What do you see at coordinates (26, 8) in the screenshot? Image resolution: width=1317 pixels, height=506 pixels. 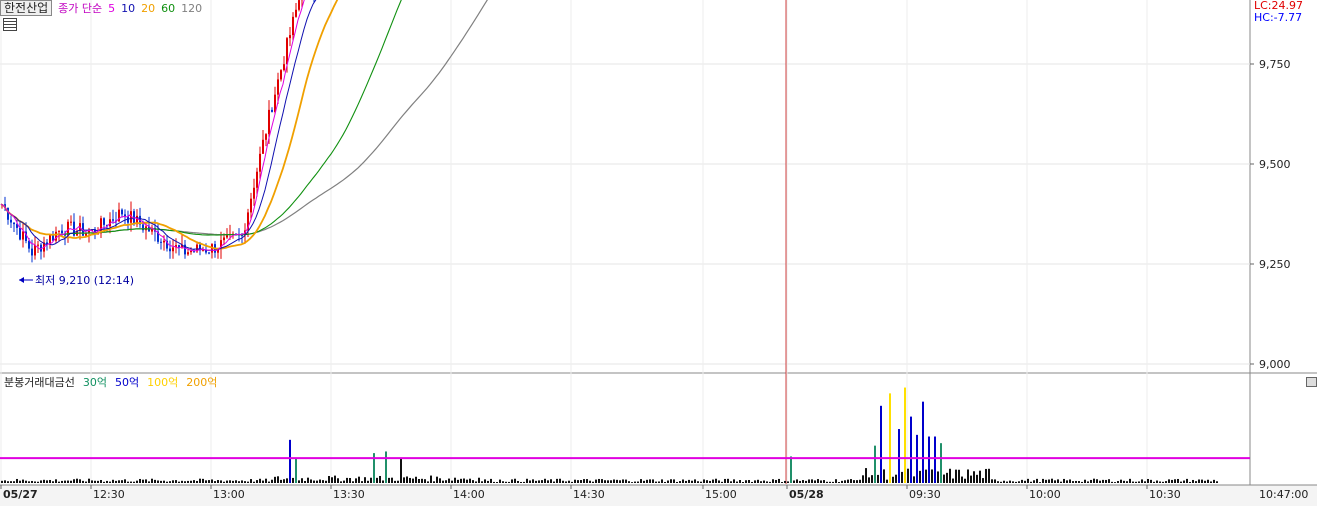 I see `stock-name-box: 한전산업` at bounding box center [26, 8].